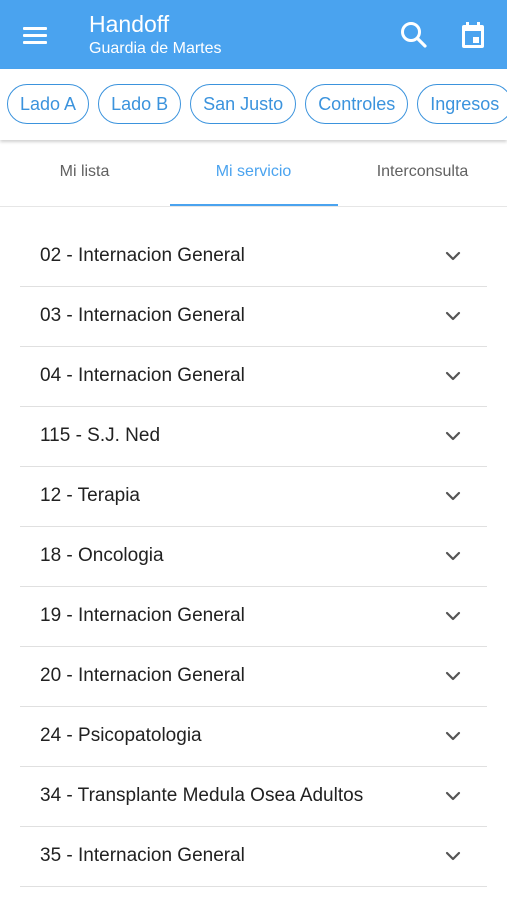  Describe the element at coordinates (253, 34) in the screenshot. I see `app-bar: Handoff Guardia de Martes` at that location.